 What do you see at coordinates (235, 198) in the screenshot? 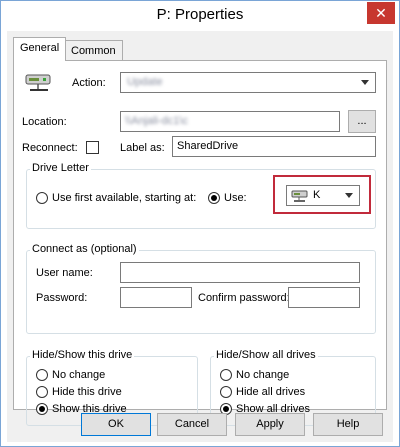
I see `use-label: Use:` at bounding box center [235, 198].